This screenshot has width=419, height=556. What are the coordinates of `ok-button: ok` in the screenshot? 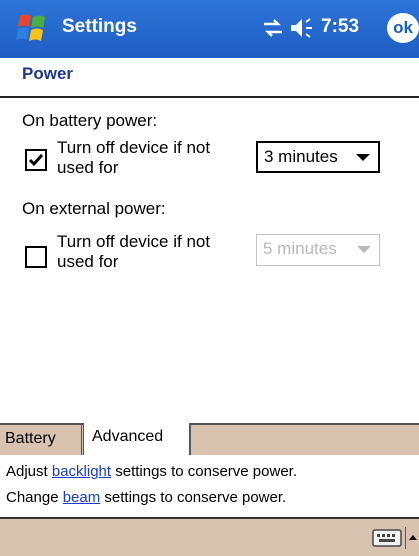 It's located at (403, 28).